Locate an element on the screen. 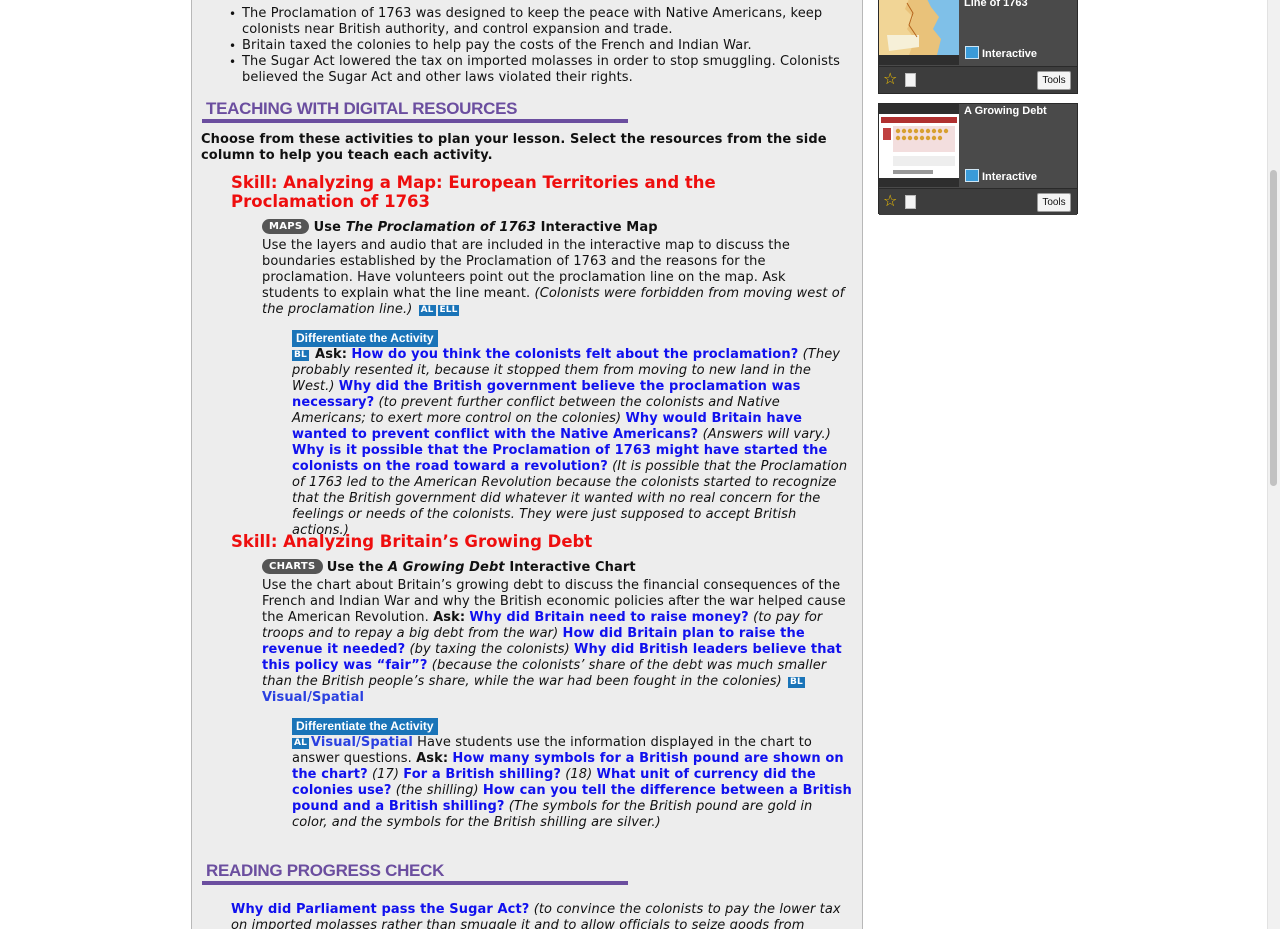 This screenshot has width=1280, height=929. map-image is located at coordinates (919, 27).